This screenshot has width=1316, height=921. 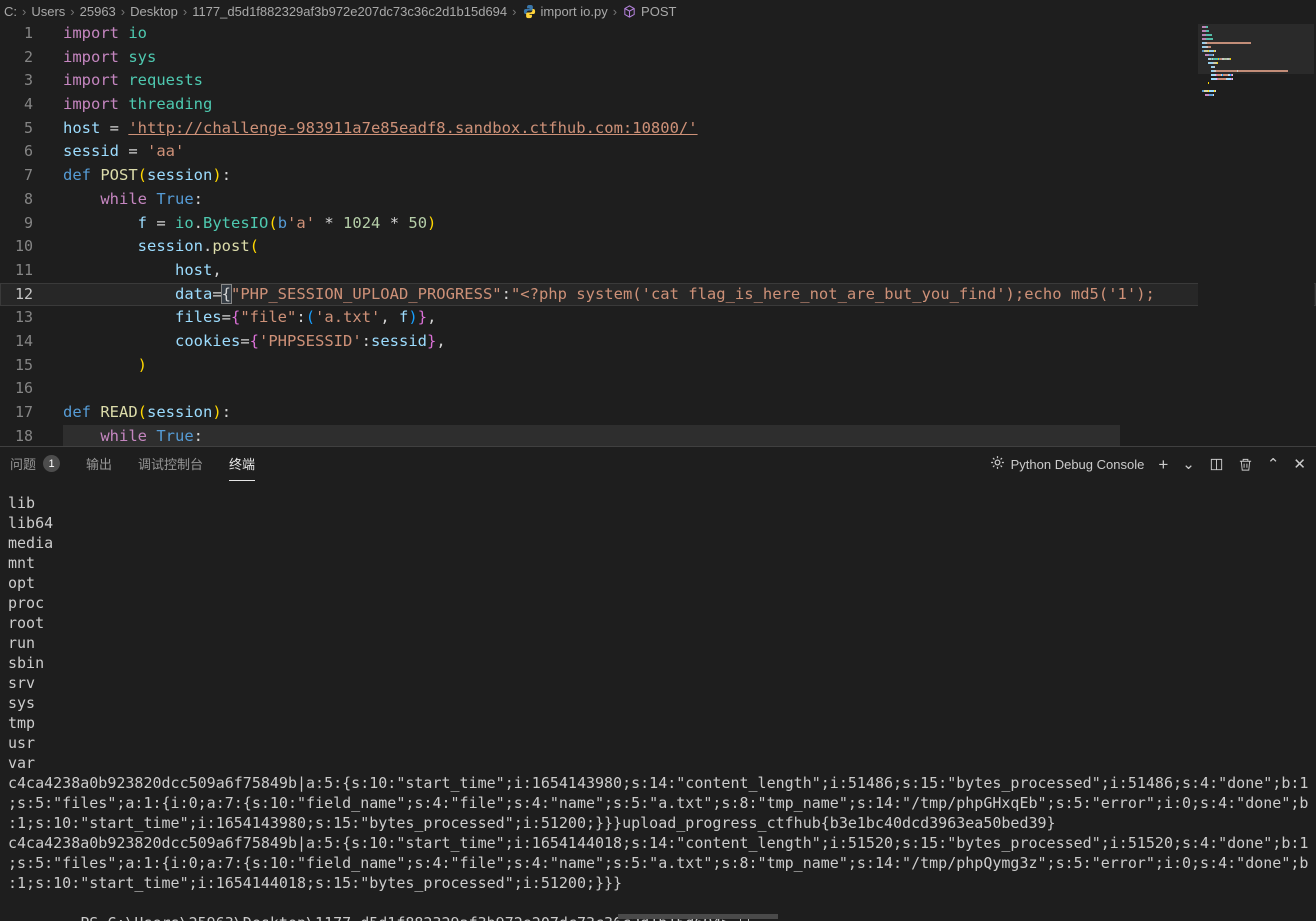 What do you see at coordinates (22, 723) in the screenshot?
I see `terminal-line: tmp` at bounding box center [22, 723].